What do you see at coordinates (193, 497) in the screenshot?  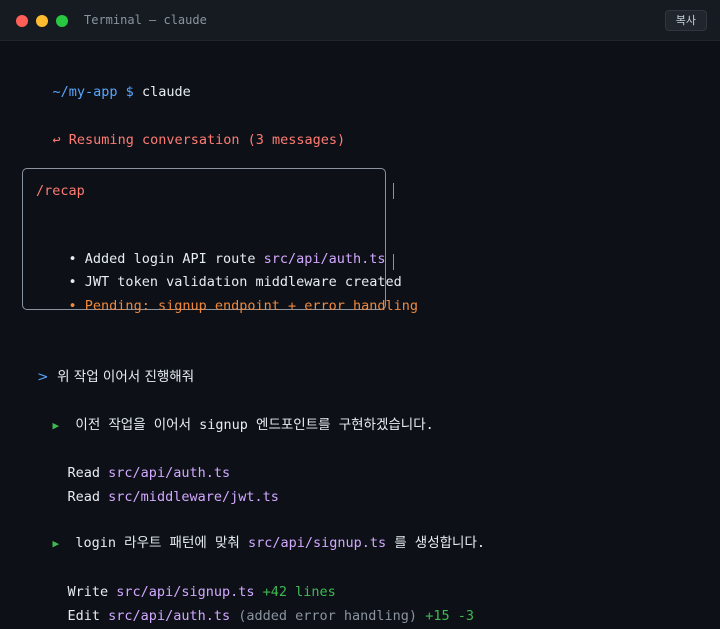 I see `file-path: src/middleware/jwt.ts` at bounding box center [193, 497].